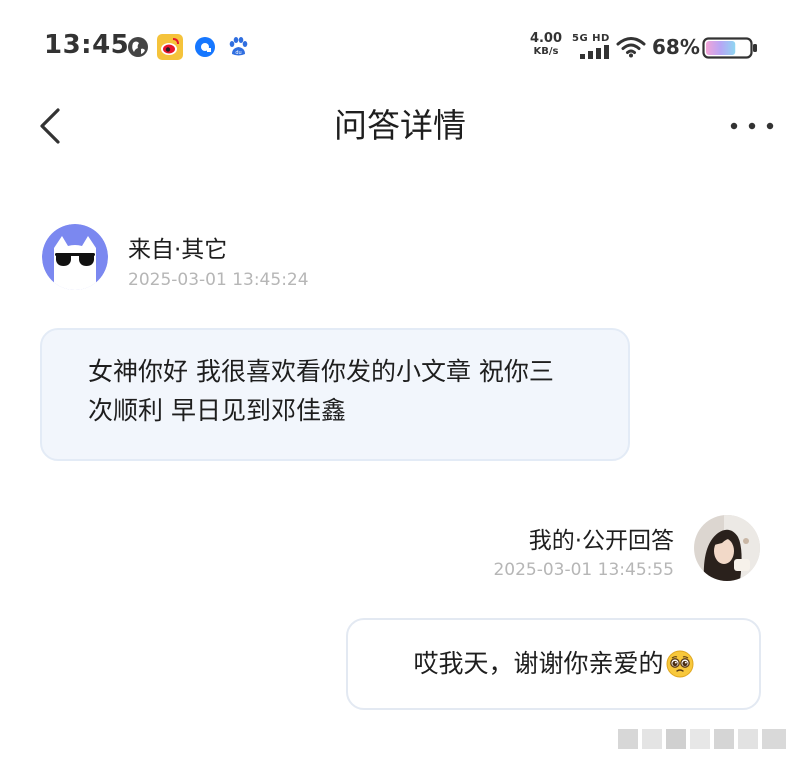 The width and height of the screenshot is (800, 758). I want to click on net-speed: 4.00 KB/s, so click(546, 44).